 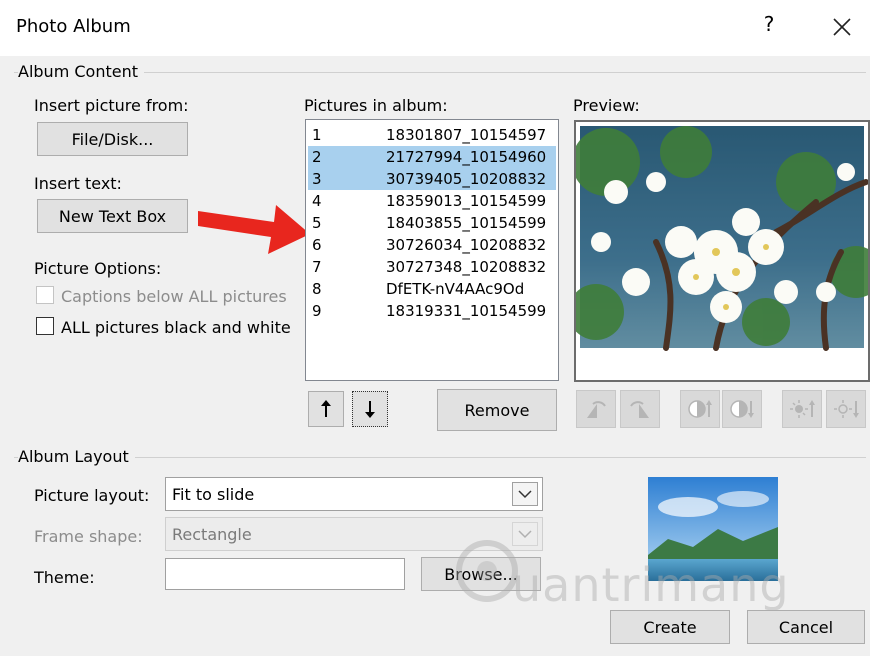 I want to click on decrease-brightness-button, so click(x=846, y=409).